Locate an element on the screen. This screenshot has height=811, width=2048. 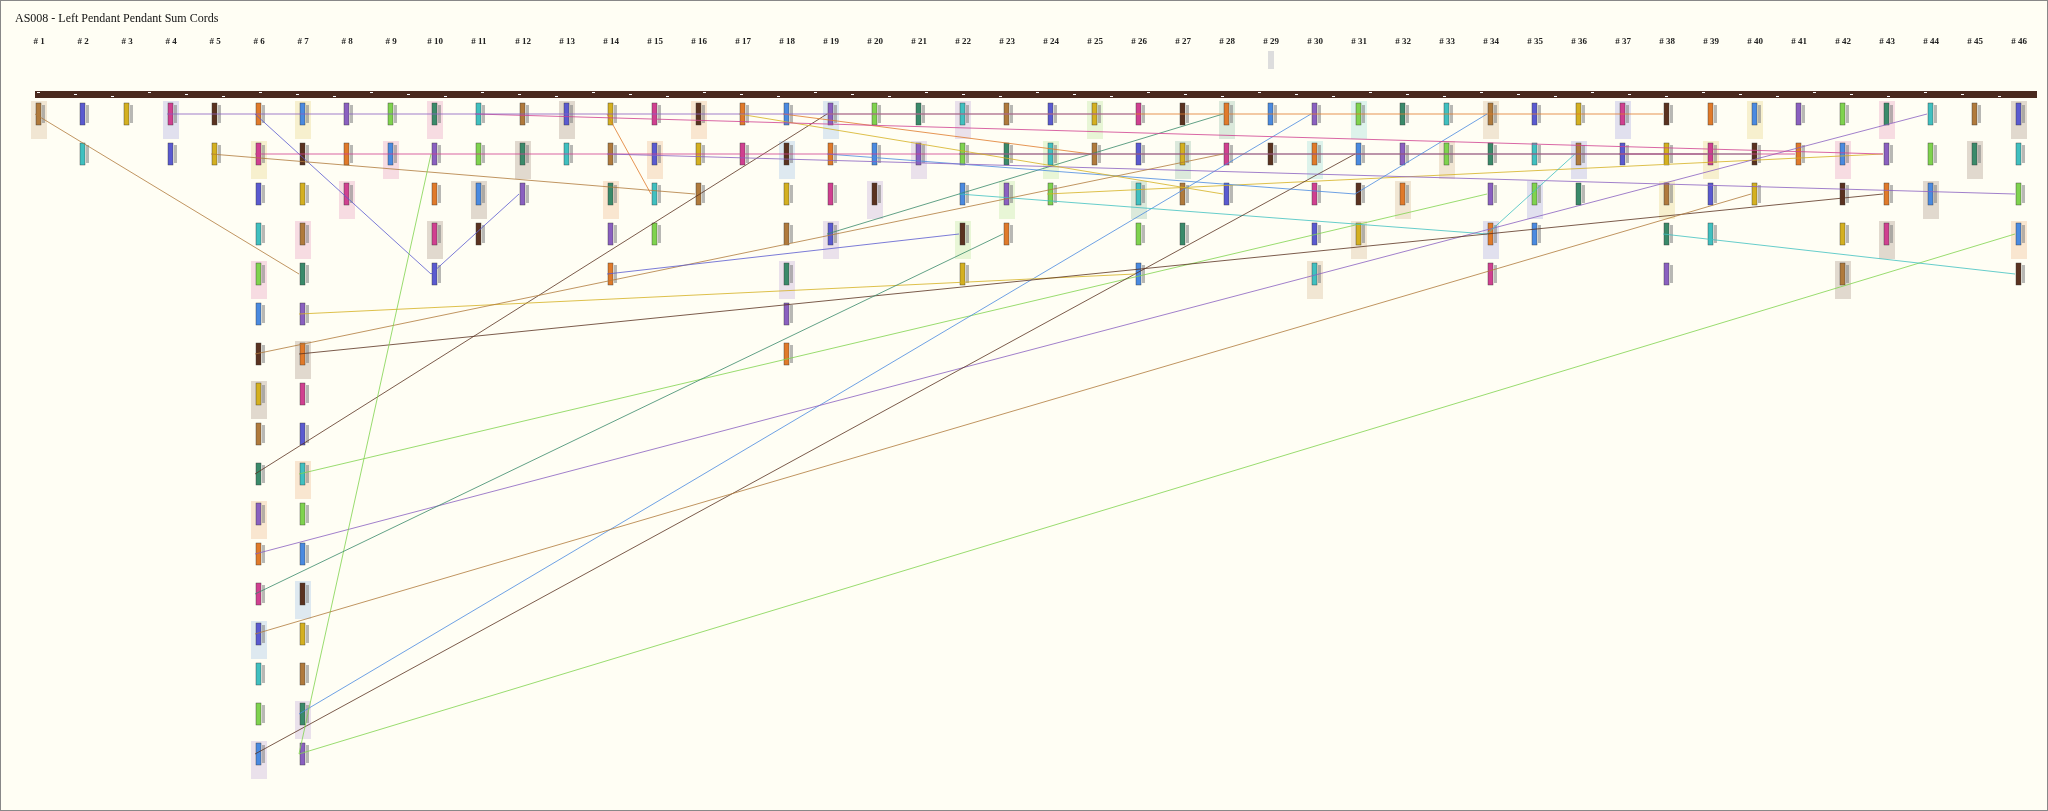
column-header: # 6 is located at coordinates (259, 41).